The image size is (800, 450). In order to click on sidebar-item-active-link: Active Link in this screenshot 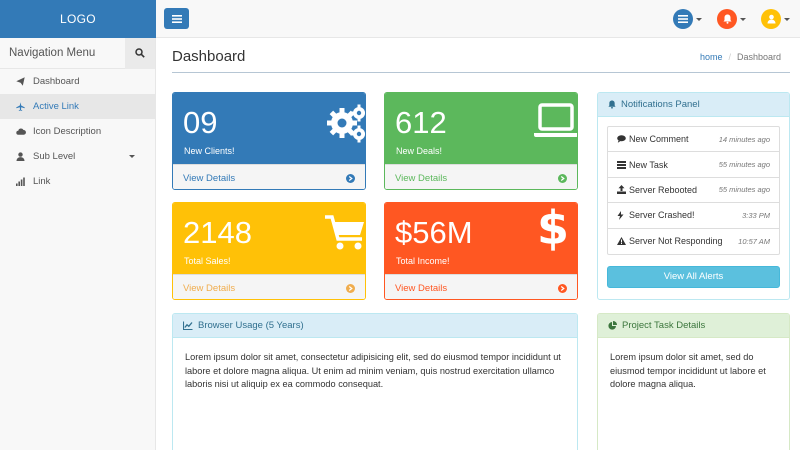, I will do `click(77, 106)`.